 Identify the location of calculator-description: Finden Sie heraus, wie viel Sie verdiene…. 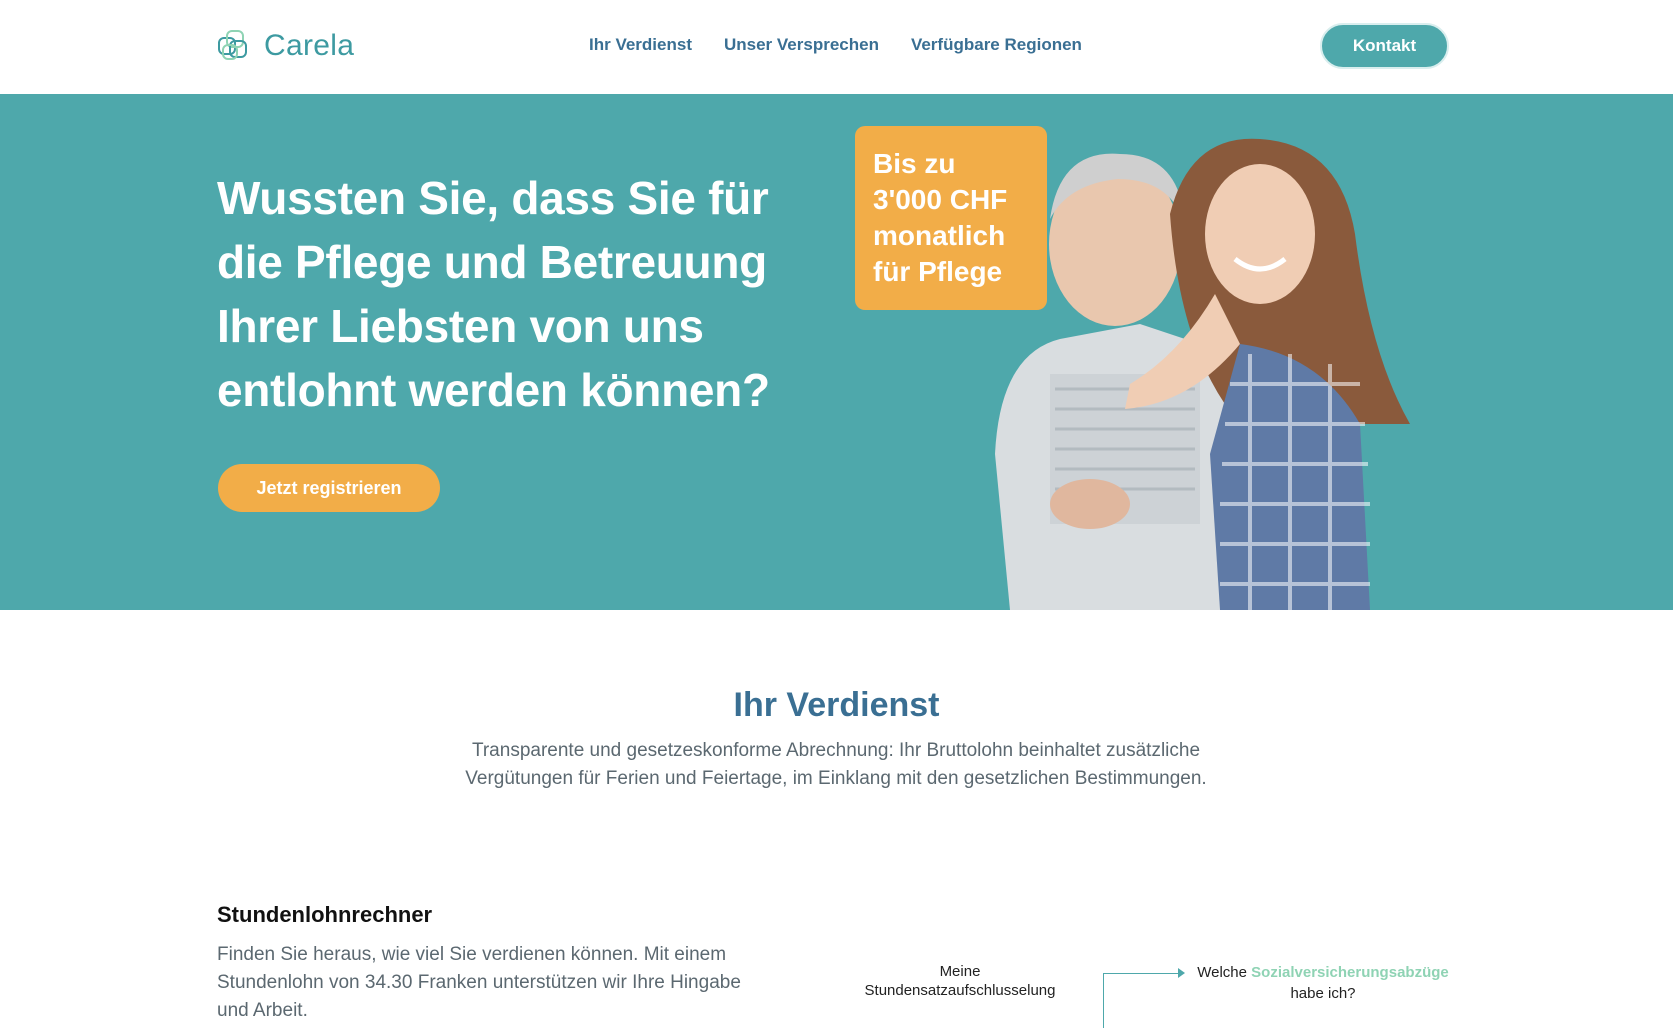
(479, 982).